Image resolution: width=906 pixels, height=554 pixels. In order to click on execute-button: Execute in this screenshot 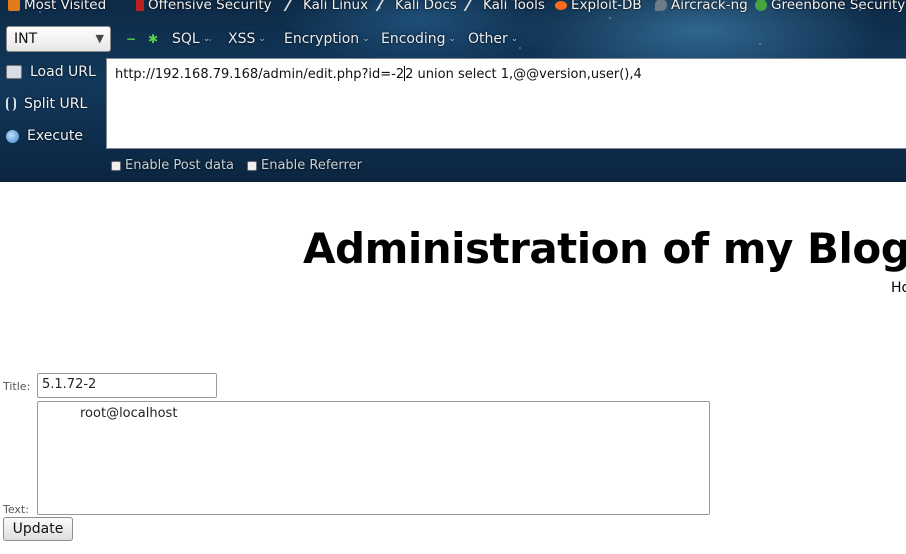, I will do `click(44, 136)`.